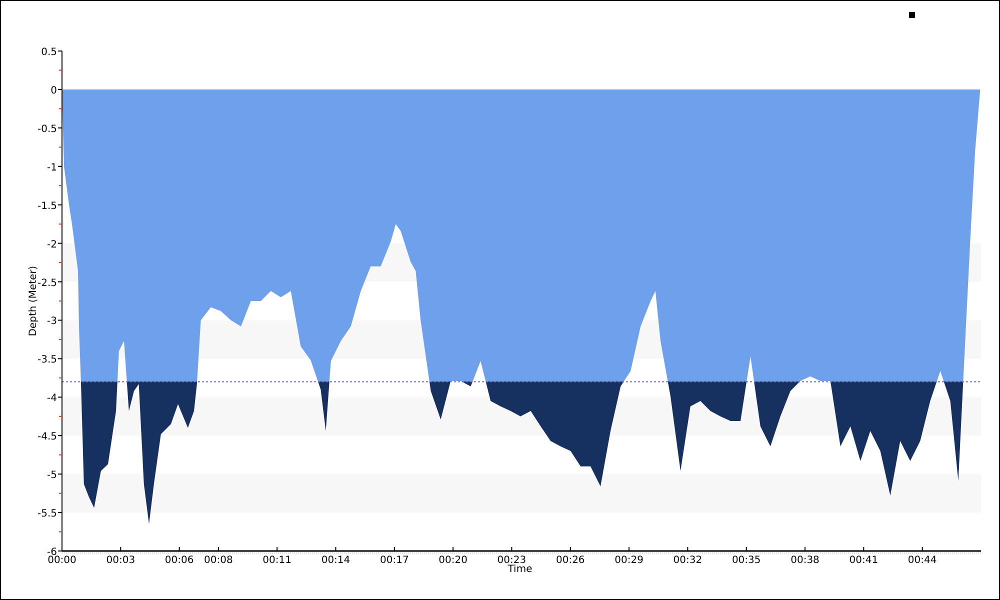  Describe the element at coordinates (629, 560) in the screenshot. I see `x-tick-label: 00:29` at that location.